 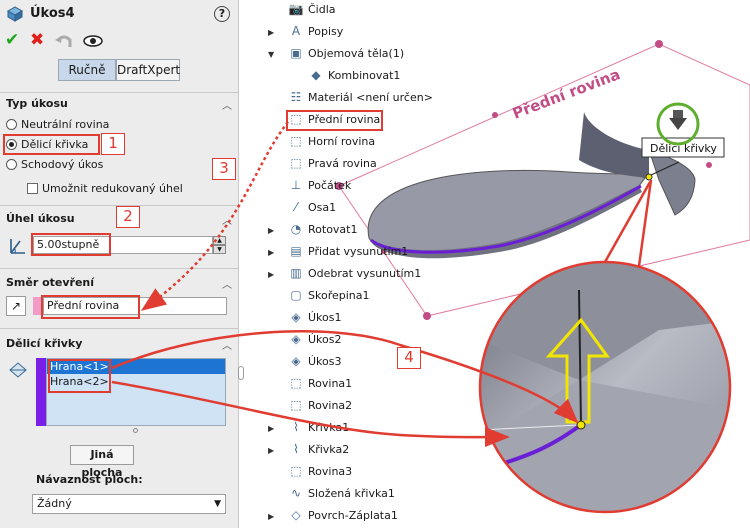 I want to click on callout-number-2: 2, so click(x=128, y=217).